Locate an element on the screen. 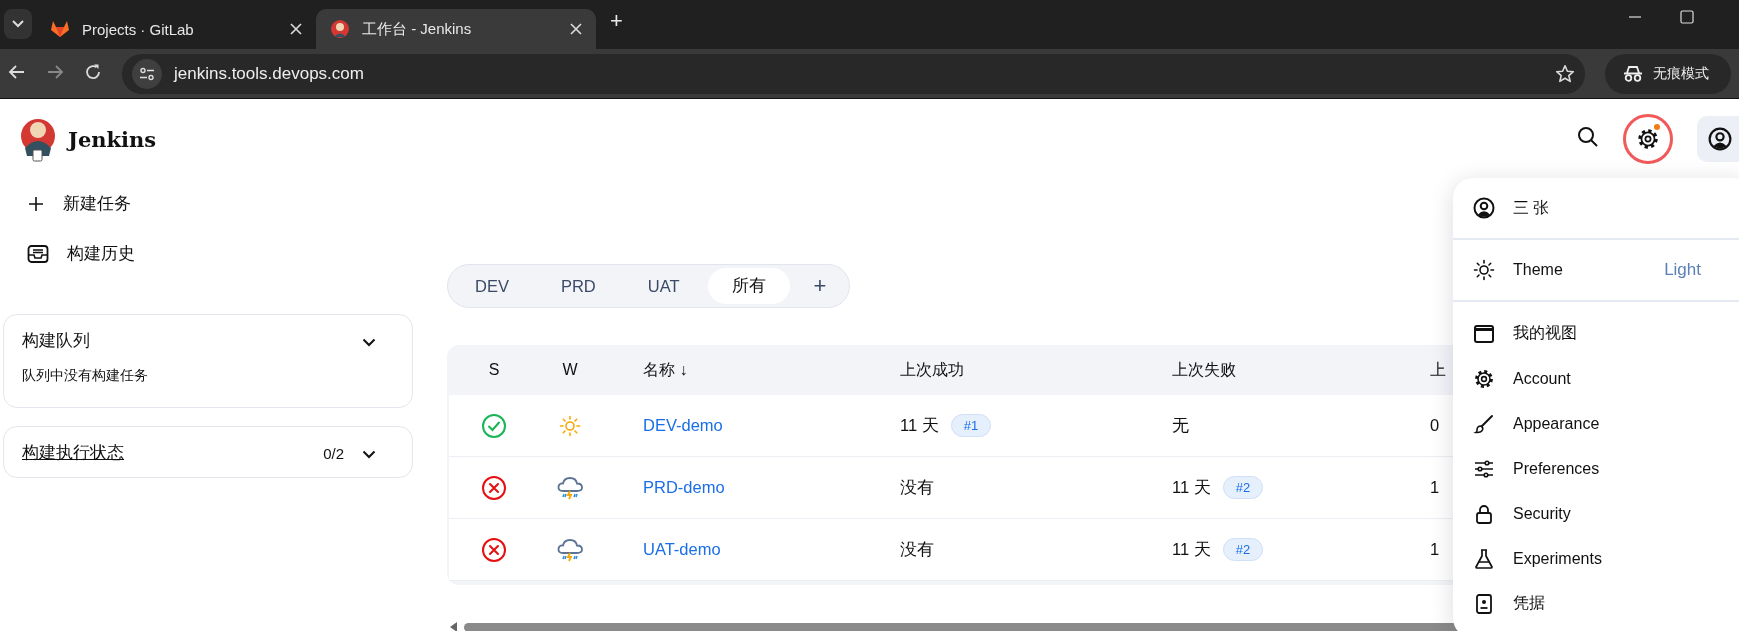 The width and height of the screenshot is (1739, 631). site-settings-icon is located at coordinates (147, 73).